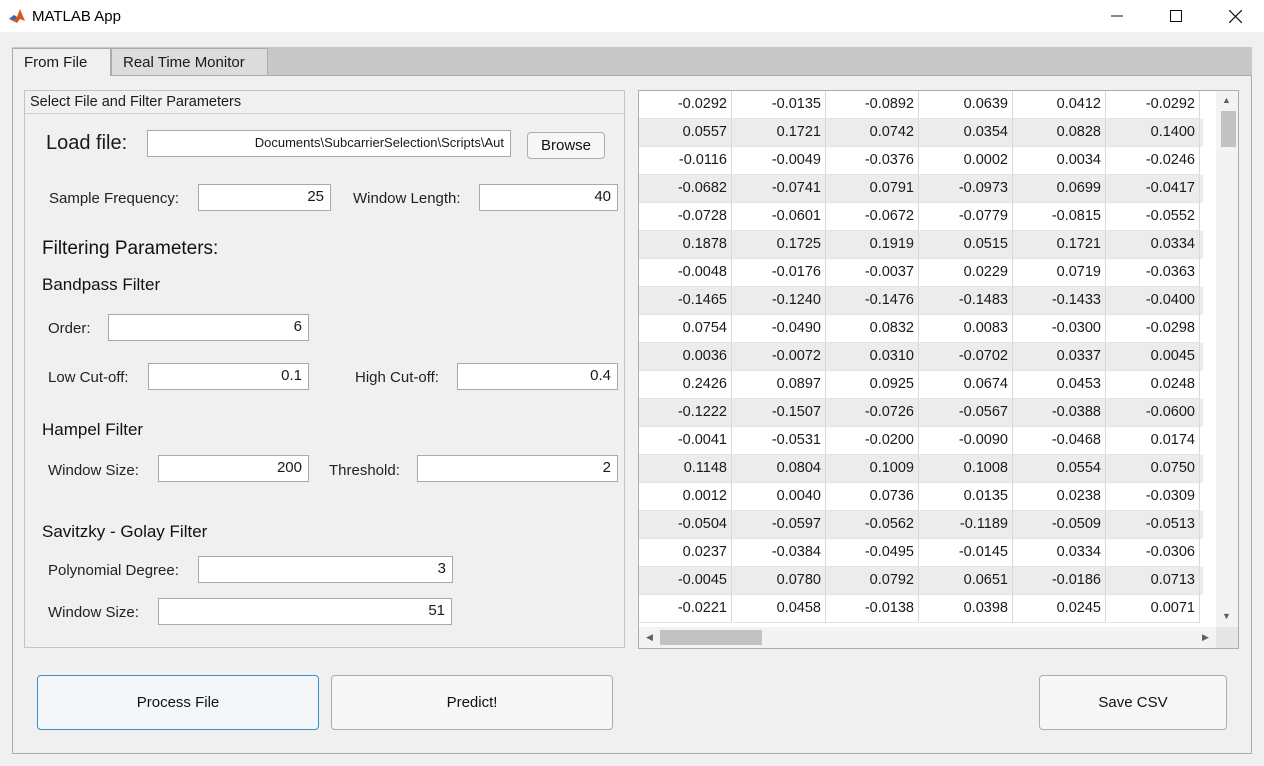  What do you see at coordinates (872, 301) in the screenshot?
I see `table-cell: -0.1476` at bounding box center [872, 301].